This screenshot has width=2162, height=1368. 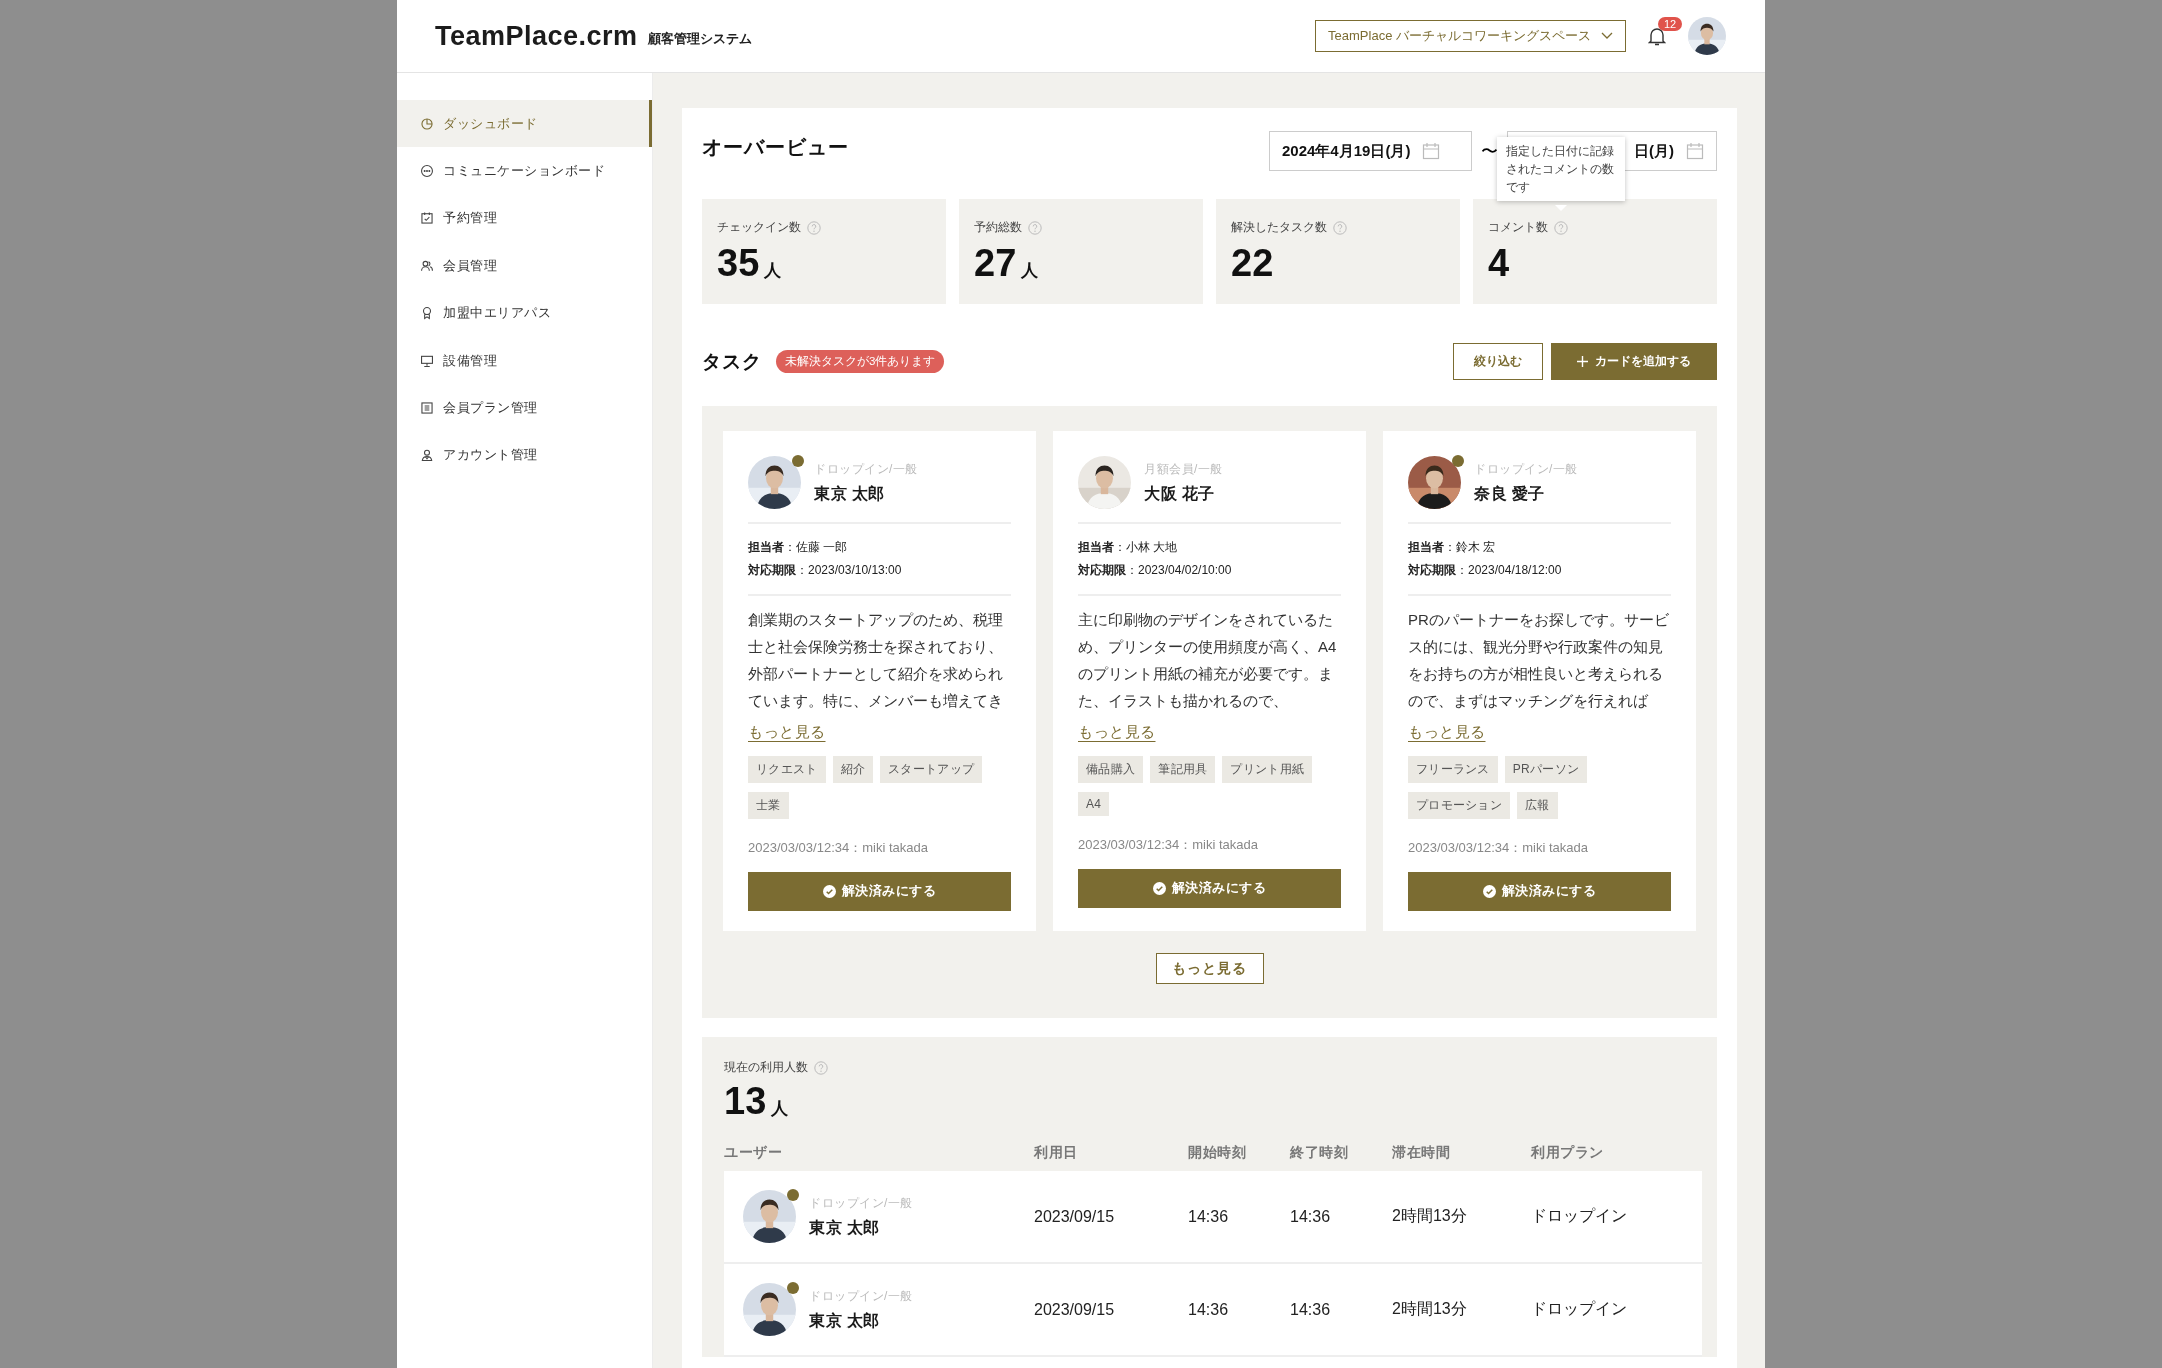 What do you see at coordinates (699, 39) in the screenshot?
I see `app-subtitle: 顧客管理システム` at bounding box center [699, 39].